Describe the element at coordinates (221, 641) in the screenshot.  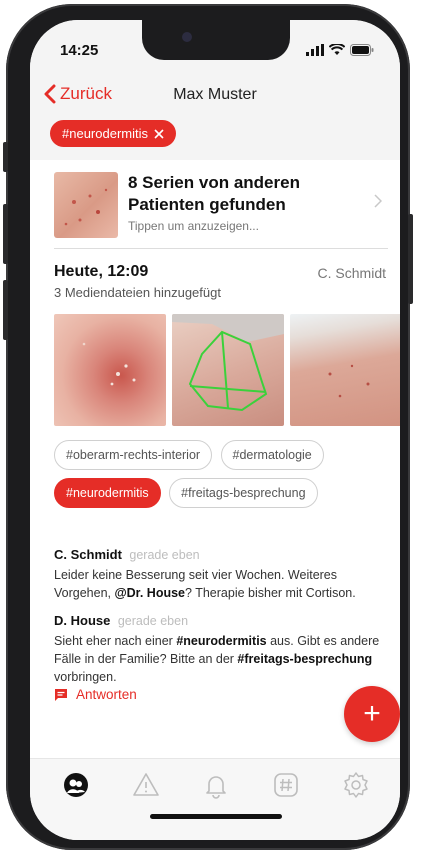
I see `hashtag-link: #neurodermitis` at that location.